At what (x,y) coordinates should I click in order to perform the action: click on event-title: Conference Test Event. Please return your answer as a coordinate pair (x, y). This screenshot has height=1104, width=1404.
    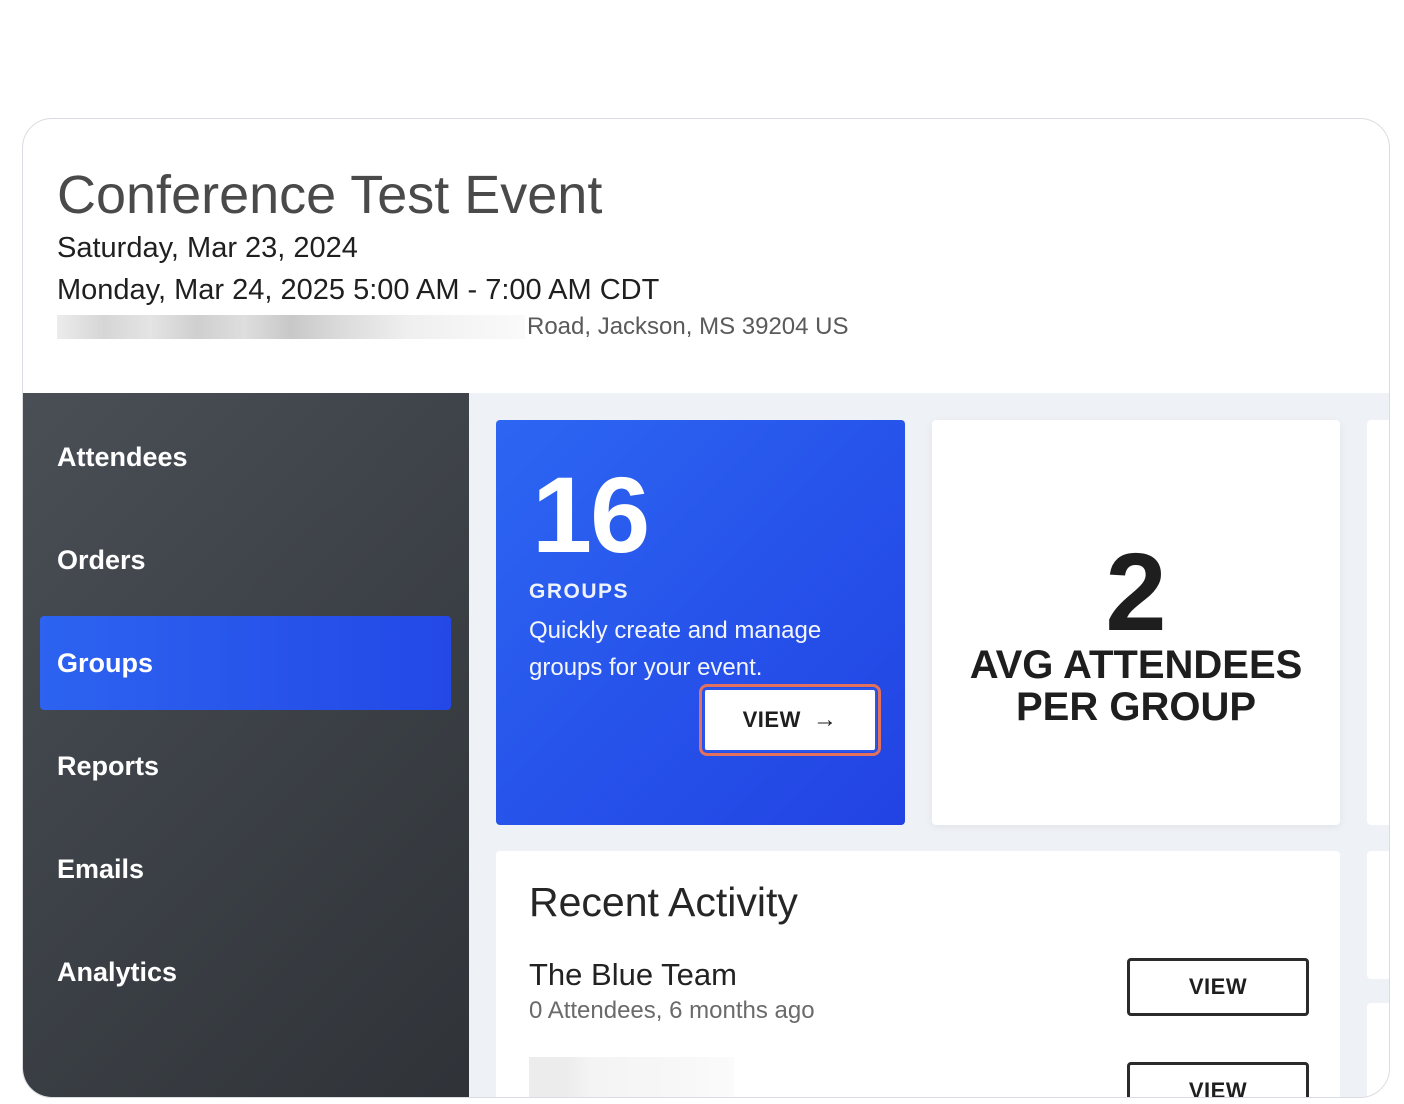
    Looking at the image, I should click on (330, 195).